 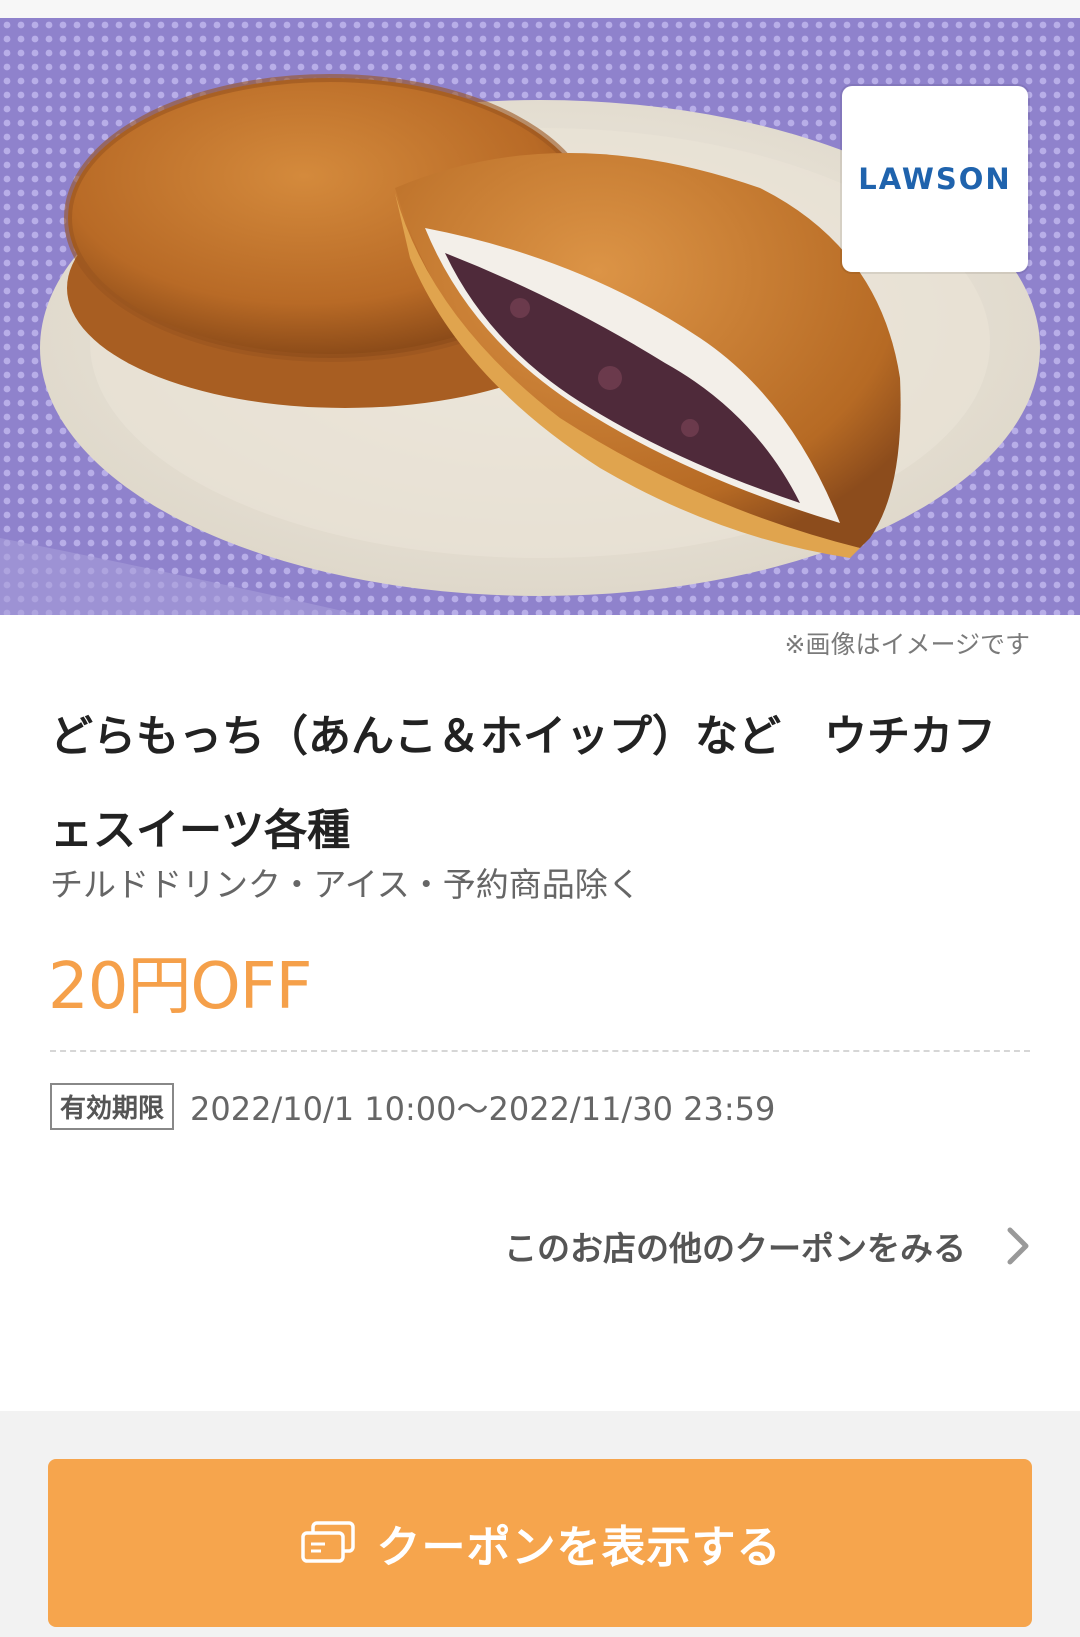 I want to click on chevron-right-icon, so click(x=1018, y=1246).